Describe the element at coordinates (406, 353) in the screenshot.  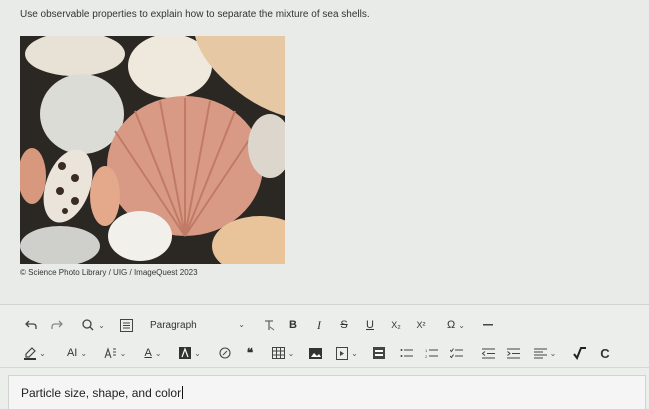
I see `bullet-list-icon` at that location.